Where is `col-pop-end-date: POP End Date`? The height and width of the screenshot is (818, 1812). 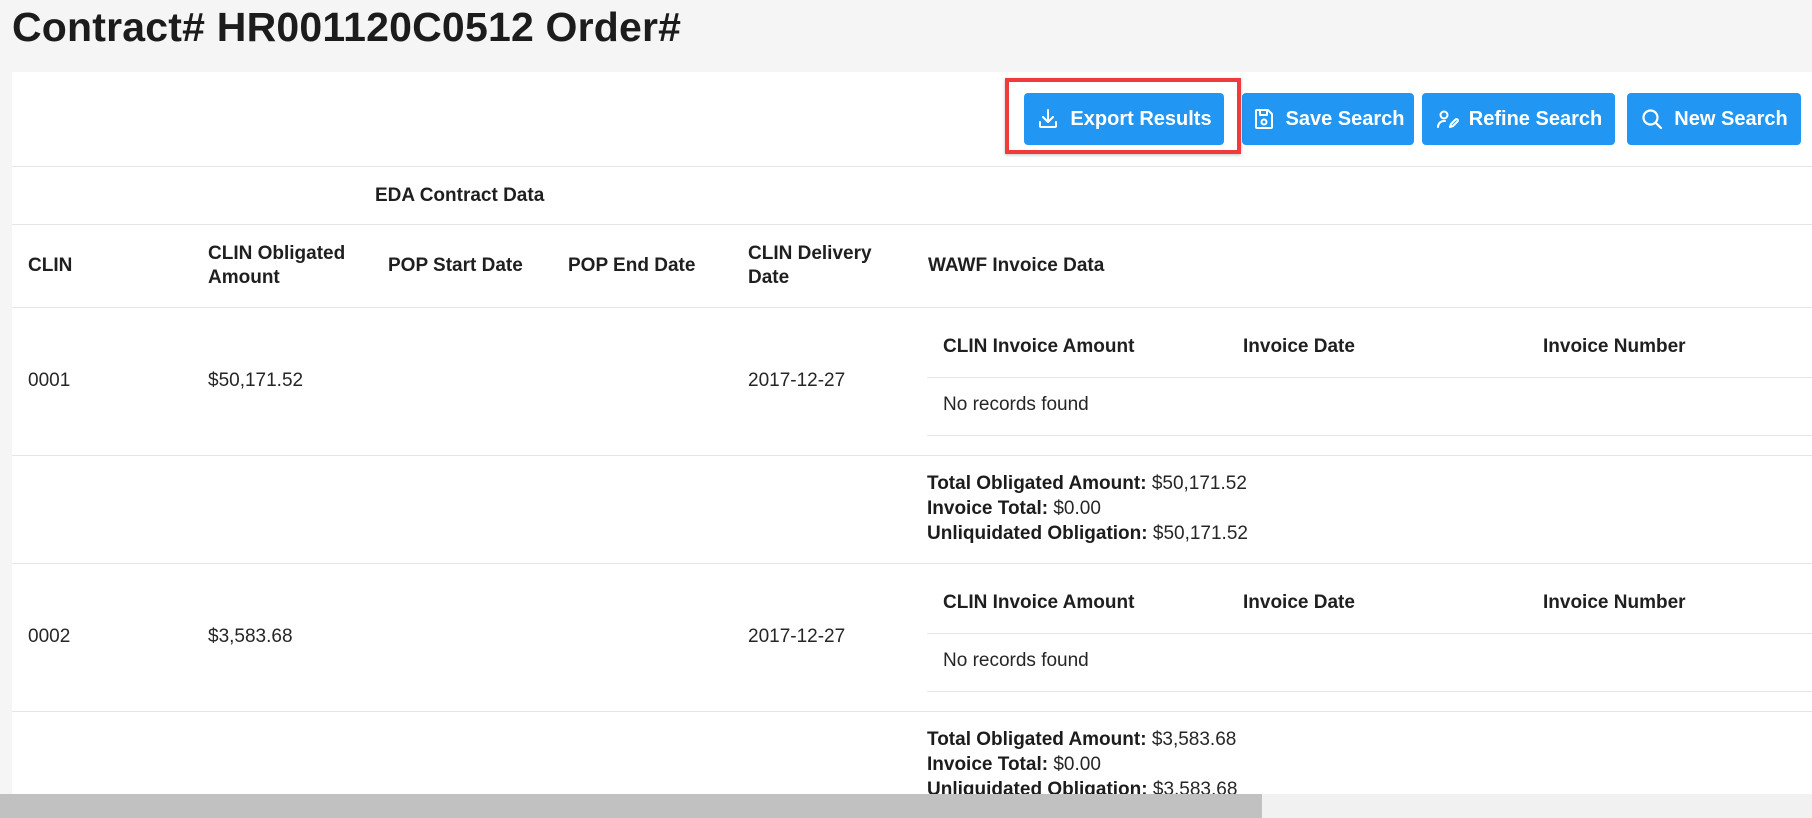 col-pop-end-date: POP End Date is located at coordinates (631, 265).